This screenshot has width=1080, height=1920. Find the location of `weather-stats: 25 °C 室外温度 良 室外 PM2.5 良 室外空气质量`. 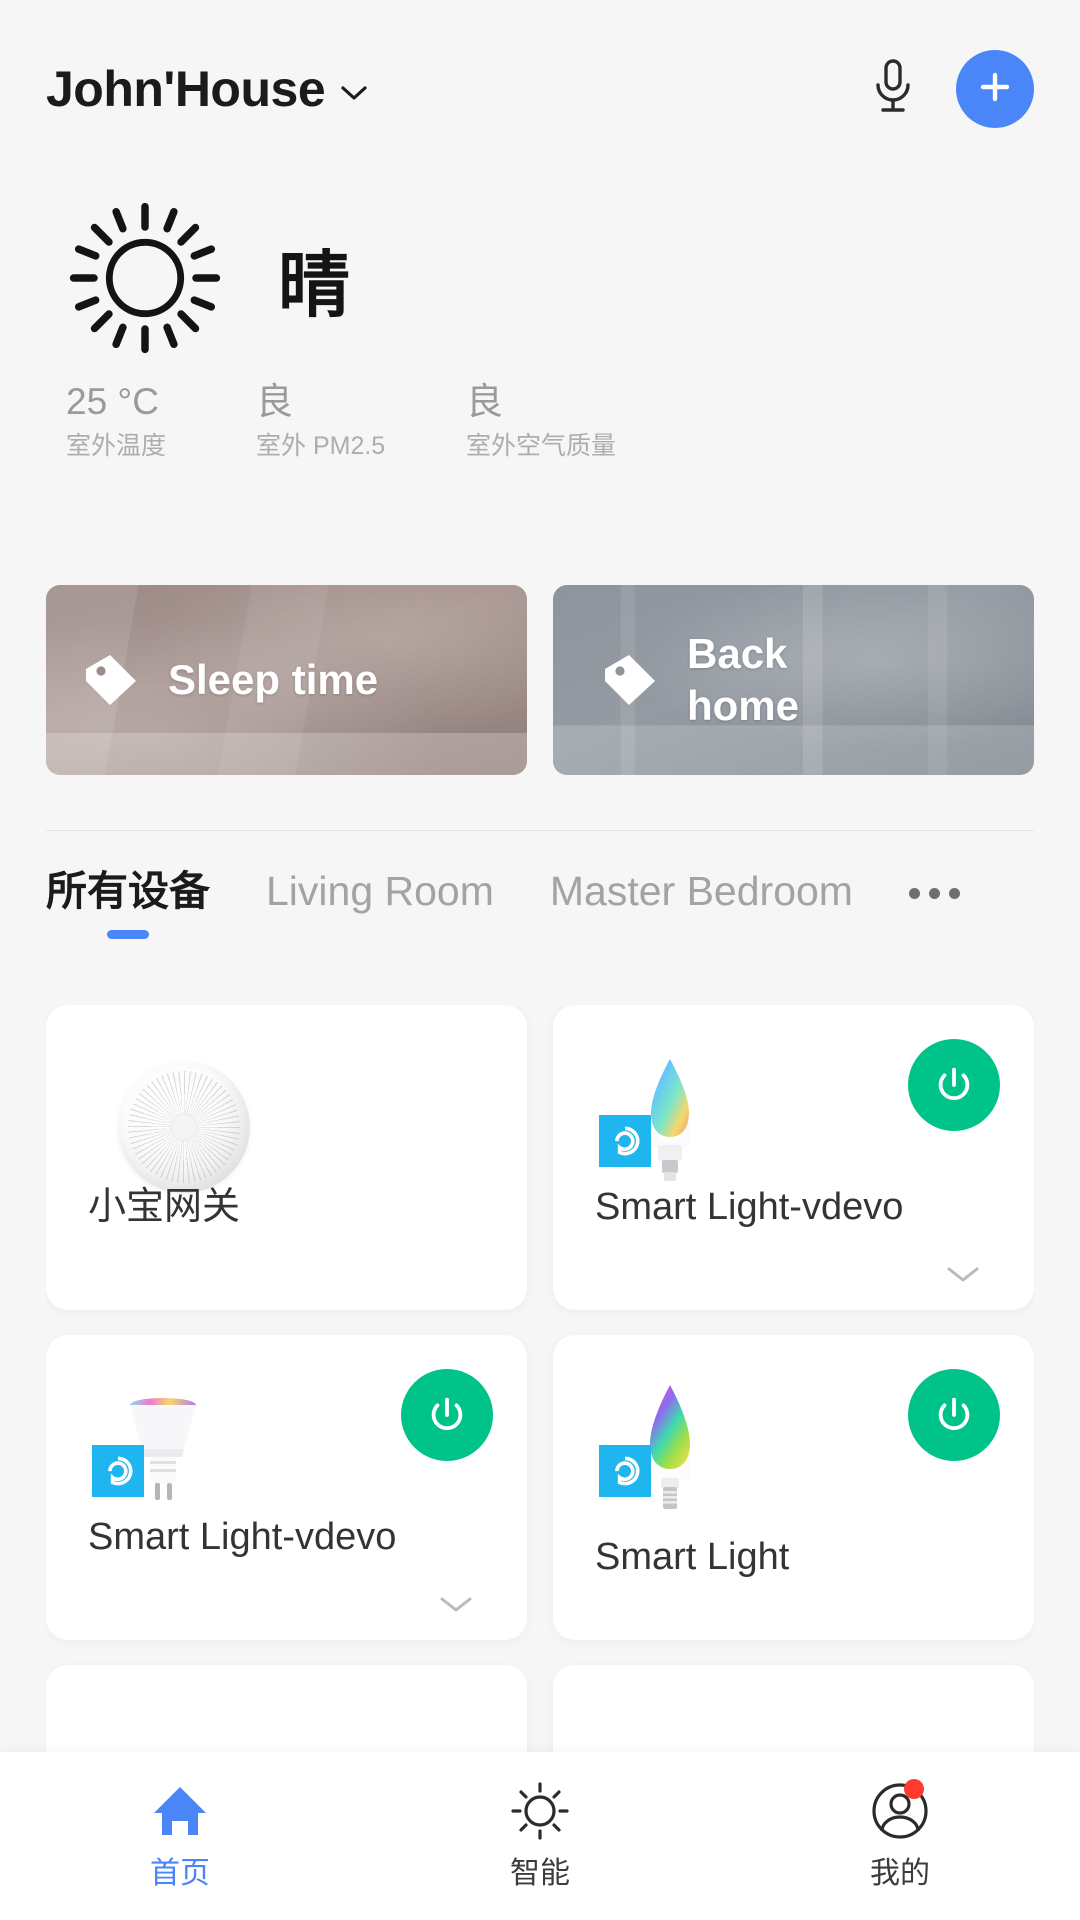

weather-stats: 25 °C 室外温度 良 室外 PM2.5 良 室外空气质量 is located at coordinates (540, 422).